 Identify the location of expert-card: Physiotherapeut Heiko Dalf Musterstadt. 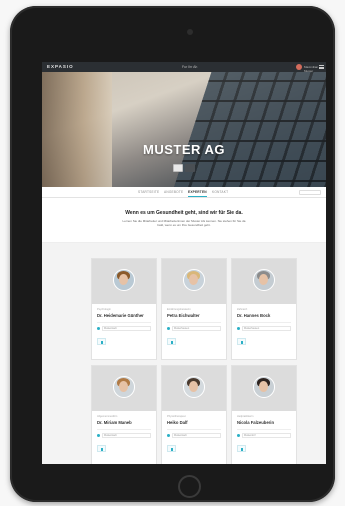
(194, 415).